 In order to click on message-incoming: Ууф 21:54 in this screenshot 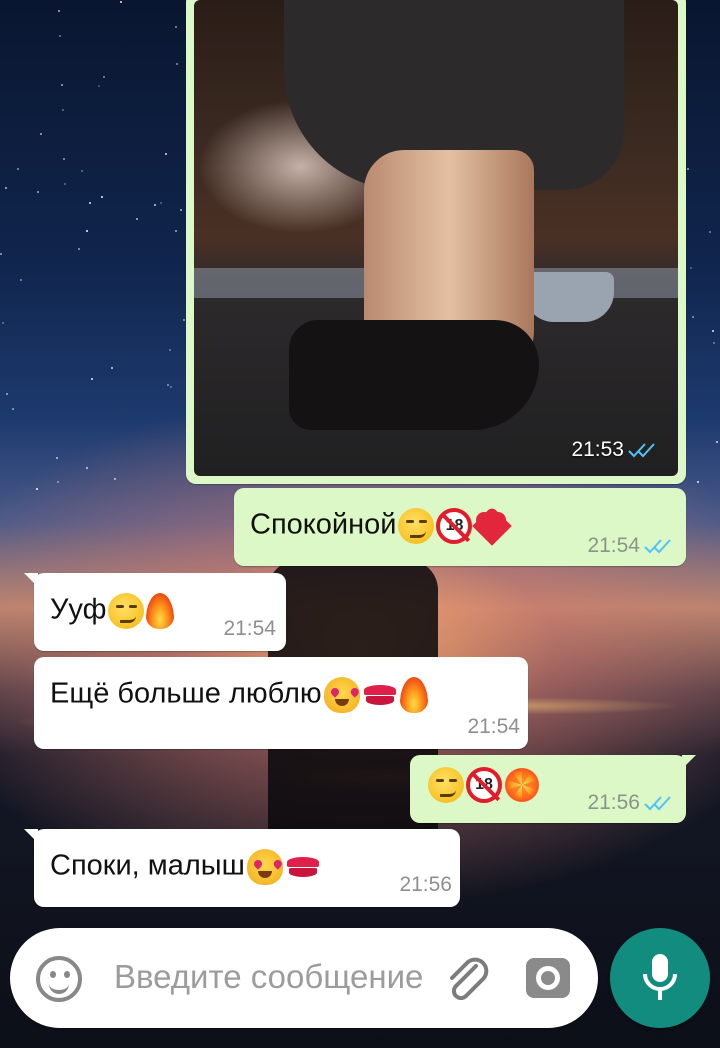, I will do `click(155, 612)`.